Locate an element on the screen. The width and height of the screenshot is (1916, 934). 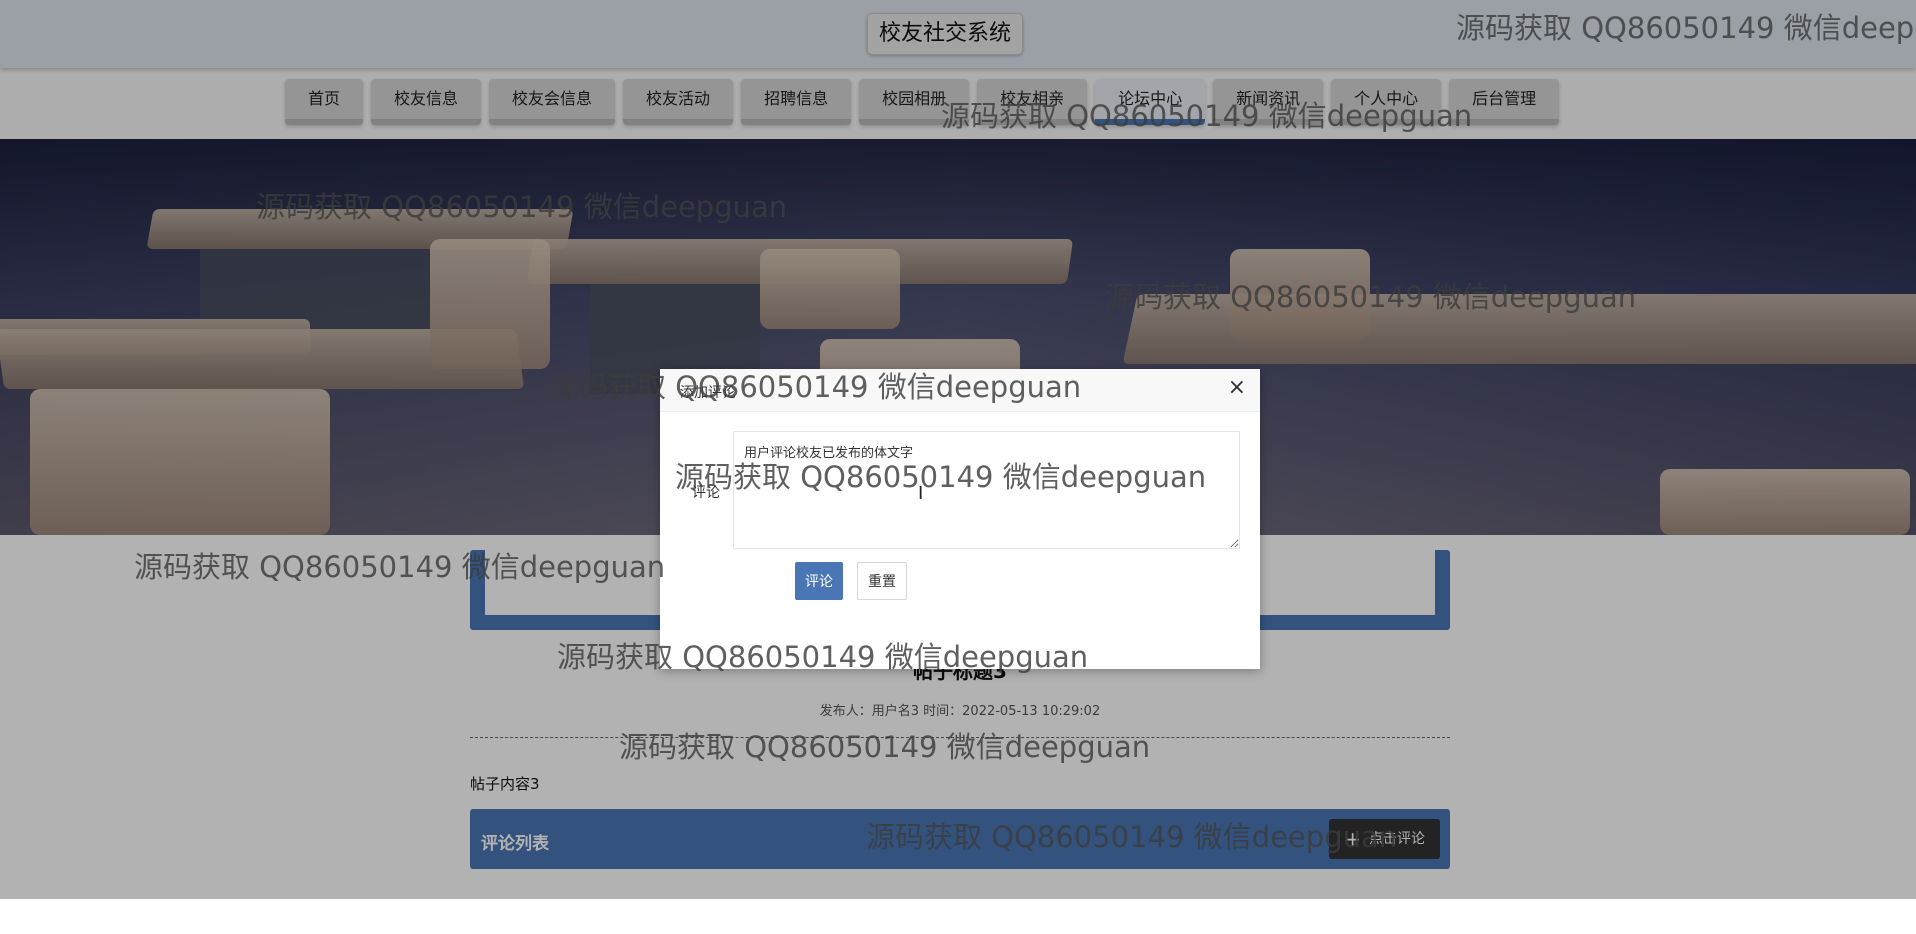
comment-textarea: 用户评论校友已发布的体文字 is located at coordinates (986, 490).